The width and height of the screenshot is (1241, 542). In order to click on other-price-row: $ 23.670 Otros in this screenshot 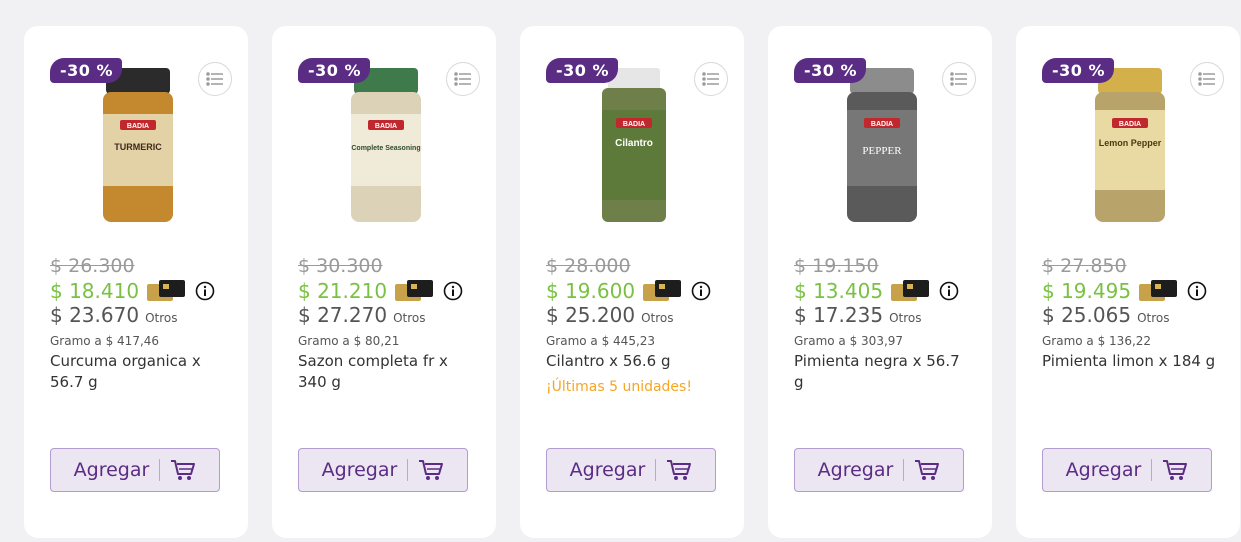, I will do `click(113, 315)`.